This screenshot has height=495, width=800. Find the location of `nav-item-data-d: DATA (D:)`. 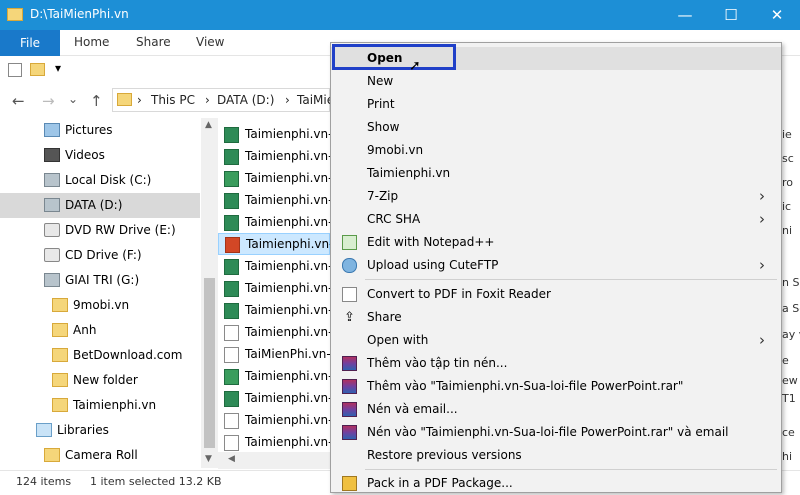

nav-item-data-d: DATA (D:) is located at coordinates (100, 205).